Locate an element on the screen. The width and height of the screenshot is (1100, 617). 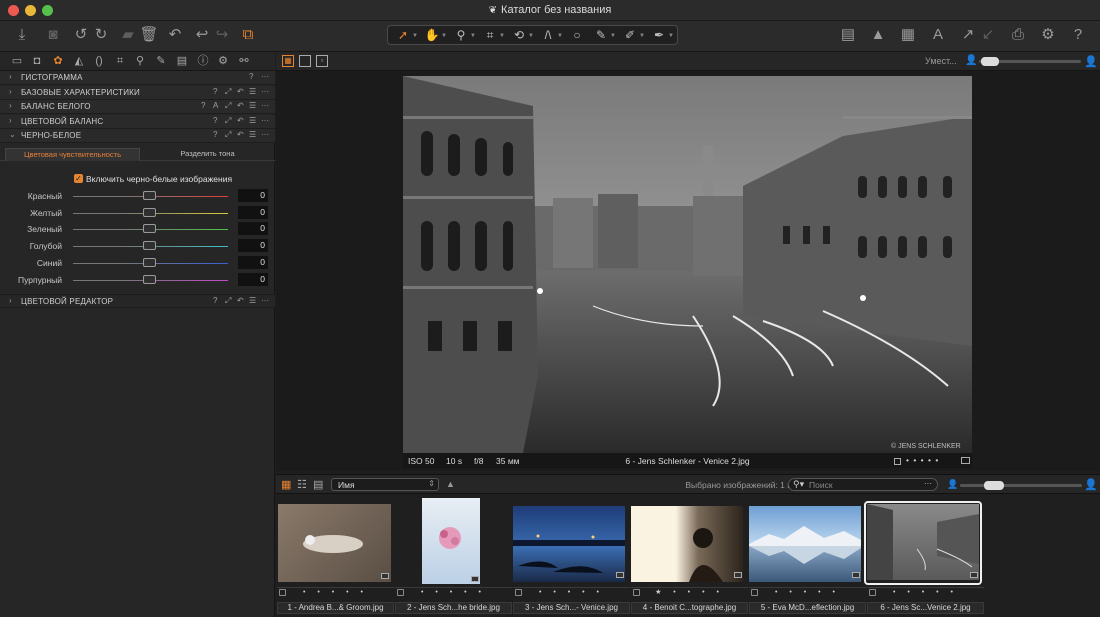
section-black-white: ⌄ ЧЕРНО-БЕЛОЕ ? ⤢ ↶ ☰ ··· is located at coordinates (137, 136).